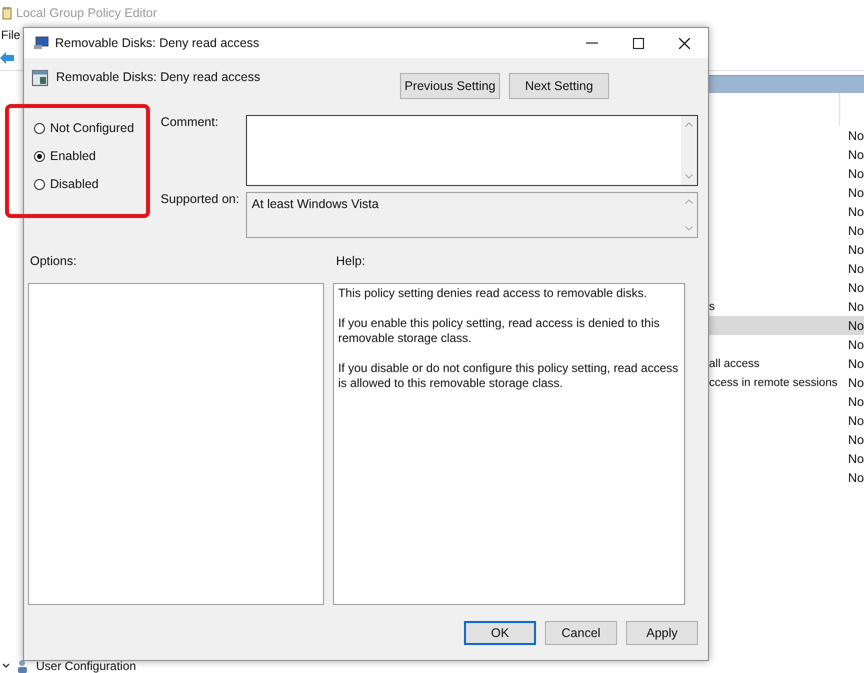  I want to click on help-paragraph: If you disable or do not configure this policy setting, read access is allowed to this removable storage class., so click(509, 376).